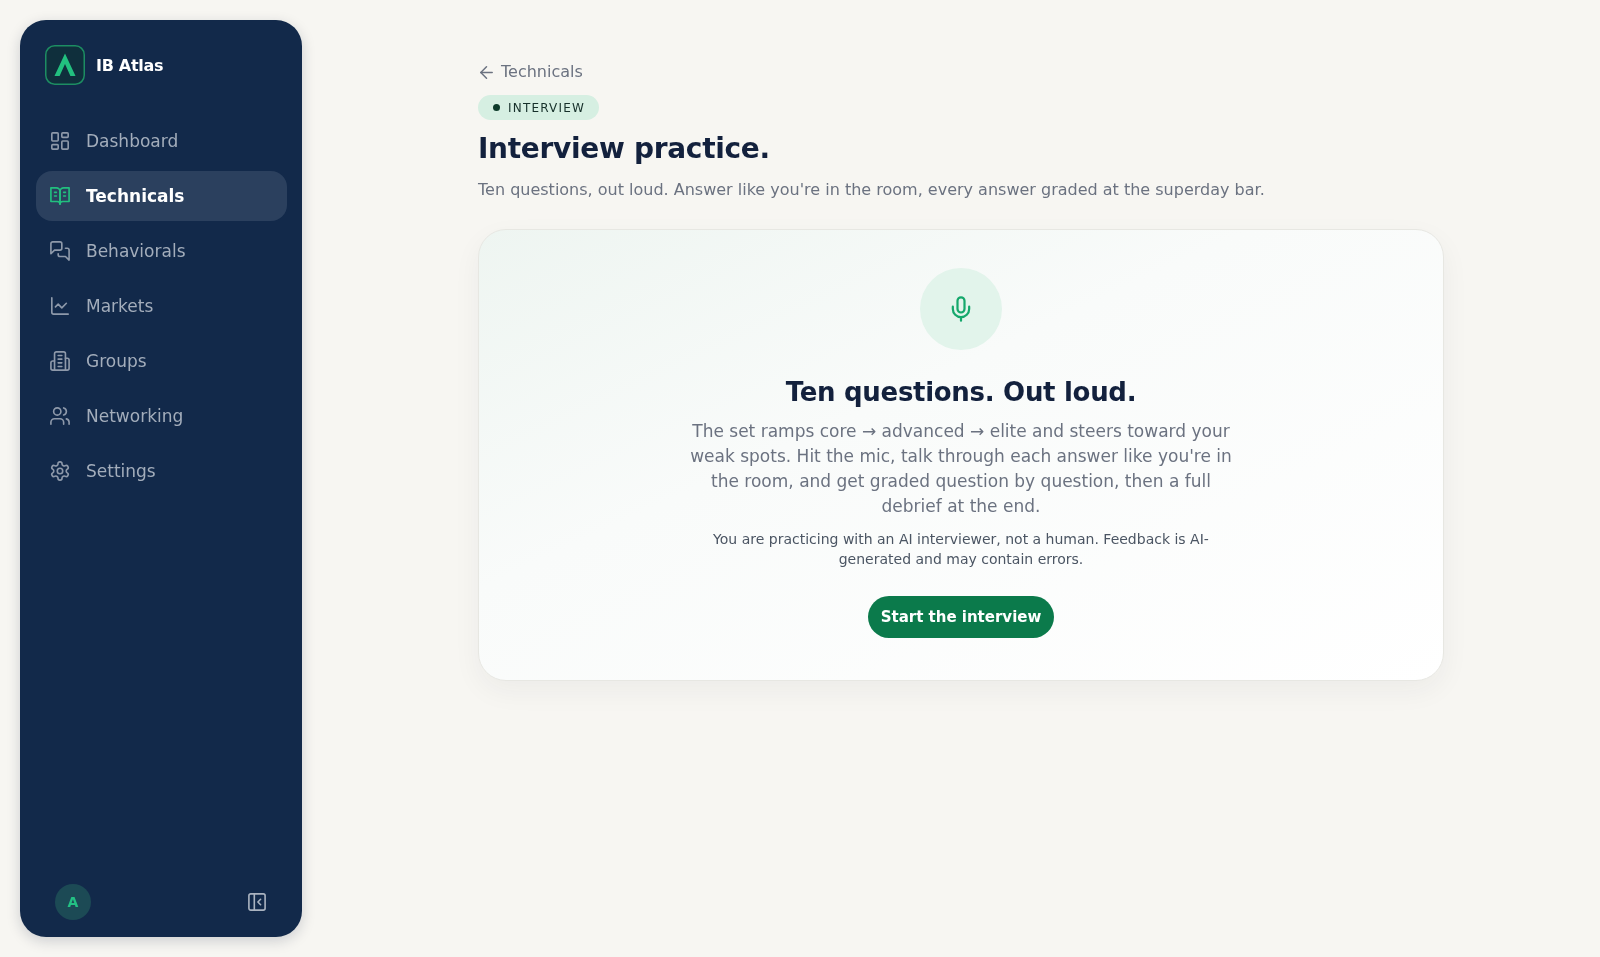  I want to click on microphone-icon, so click(961, 309).